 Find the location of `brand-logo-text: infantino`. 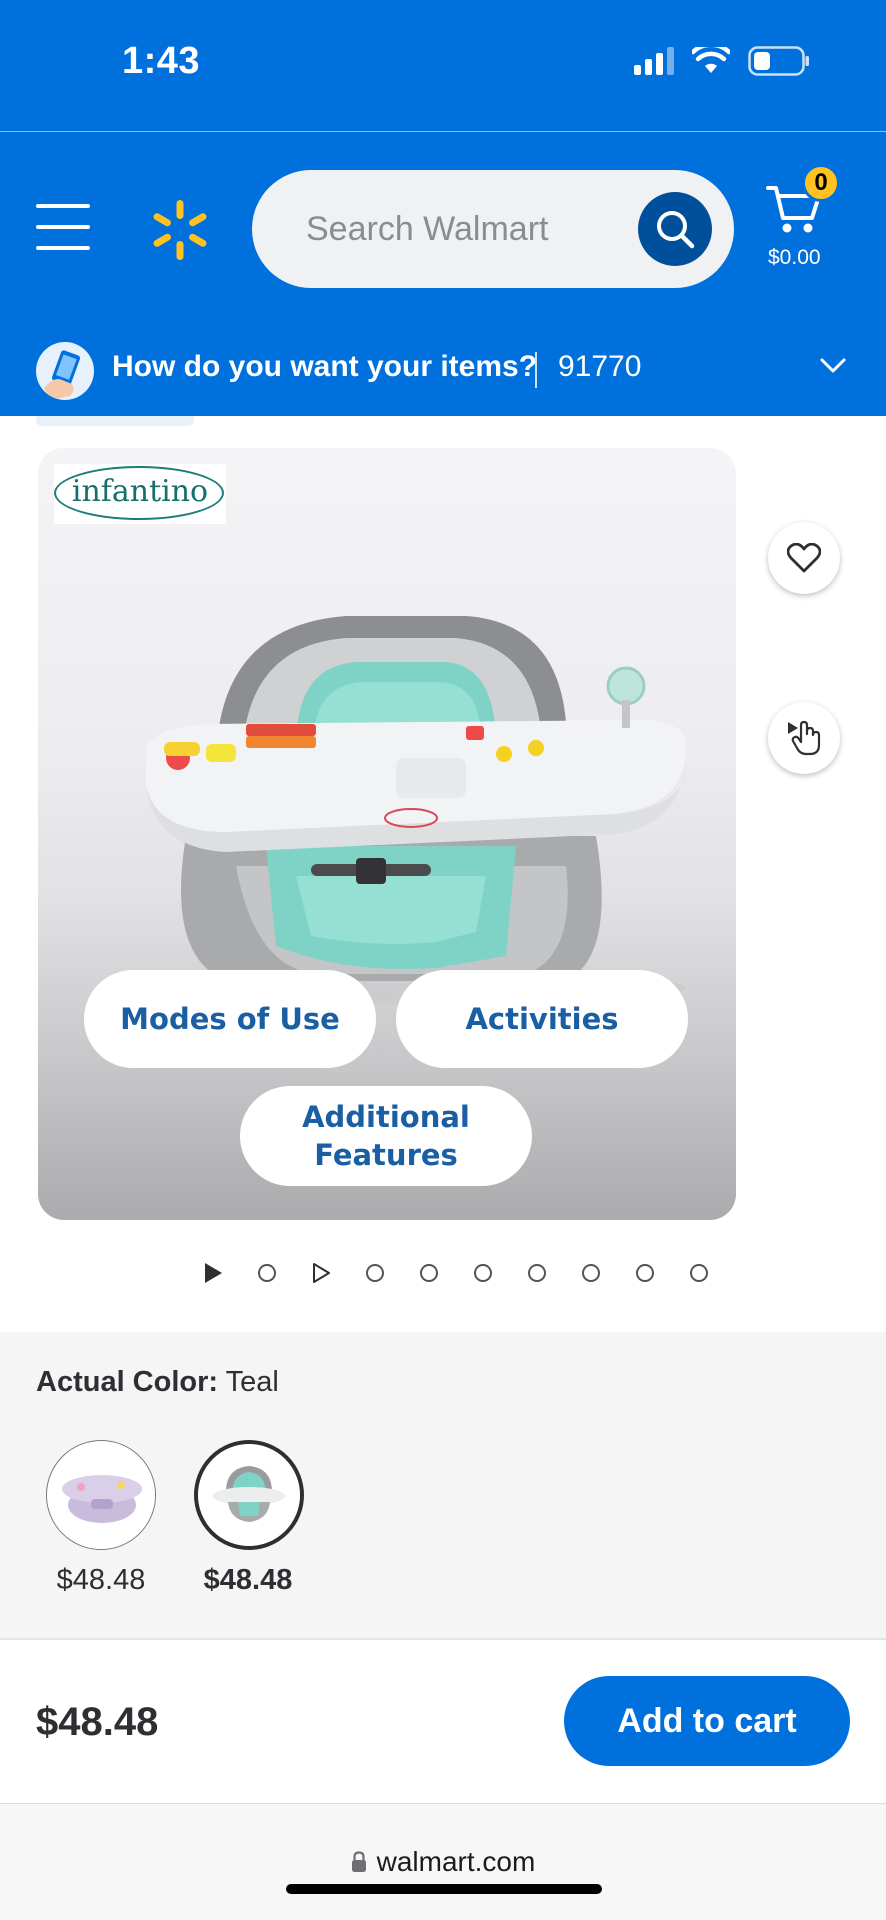

brand-logo-text: infantino is located at coordinates (140, 491).